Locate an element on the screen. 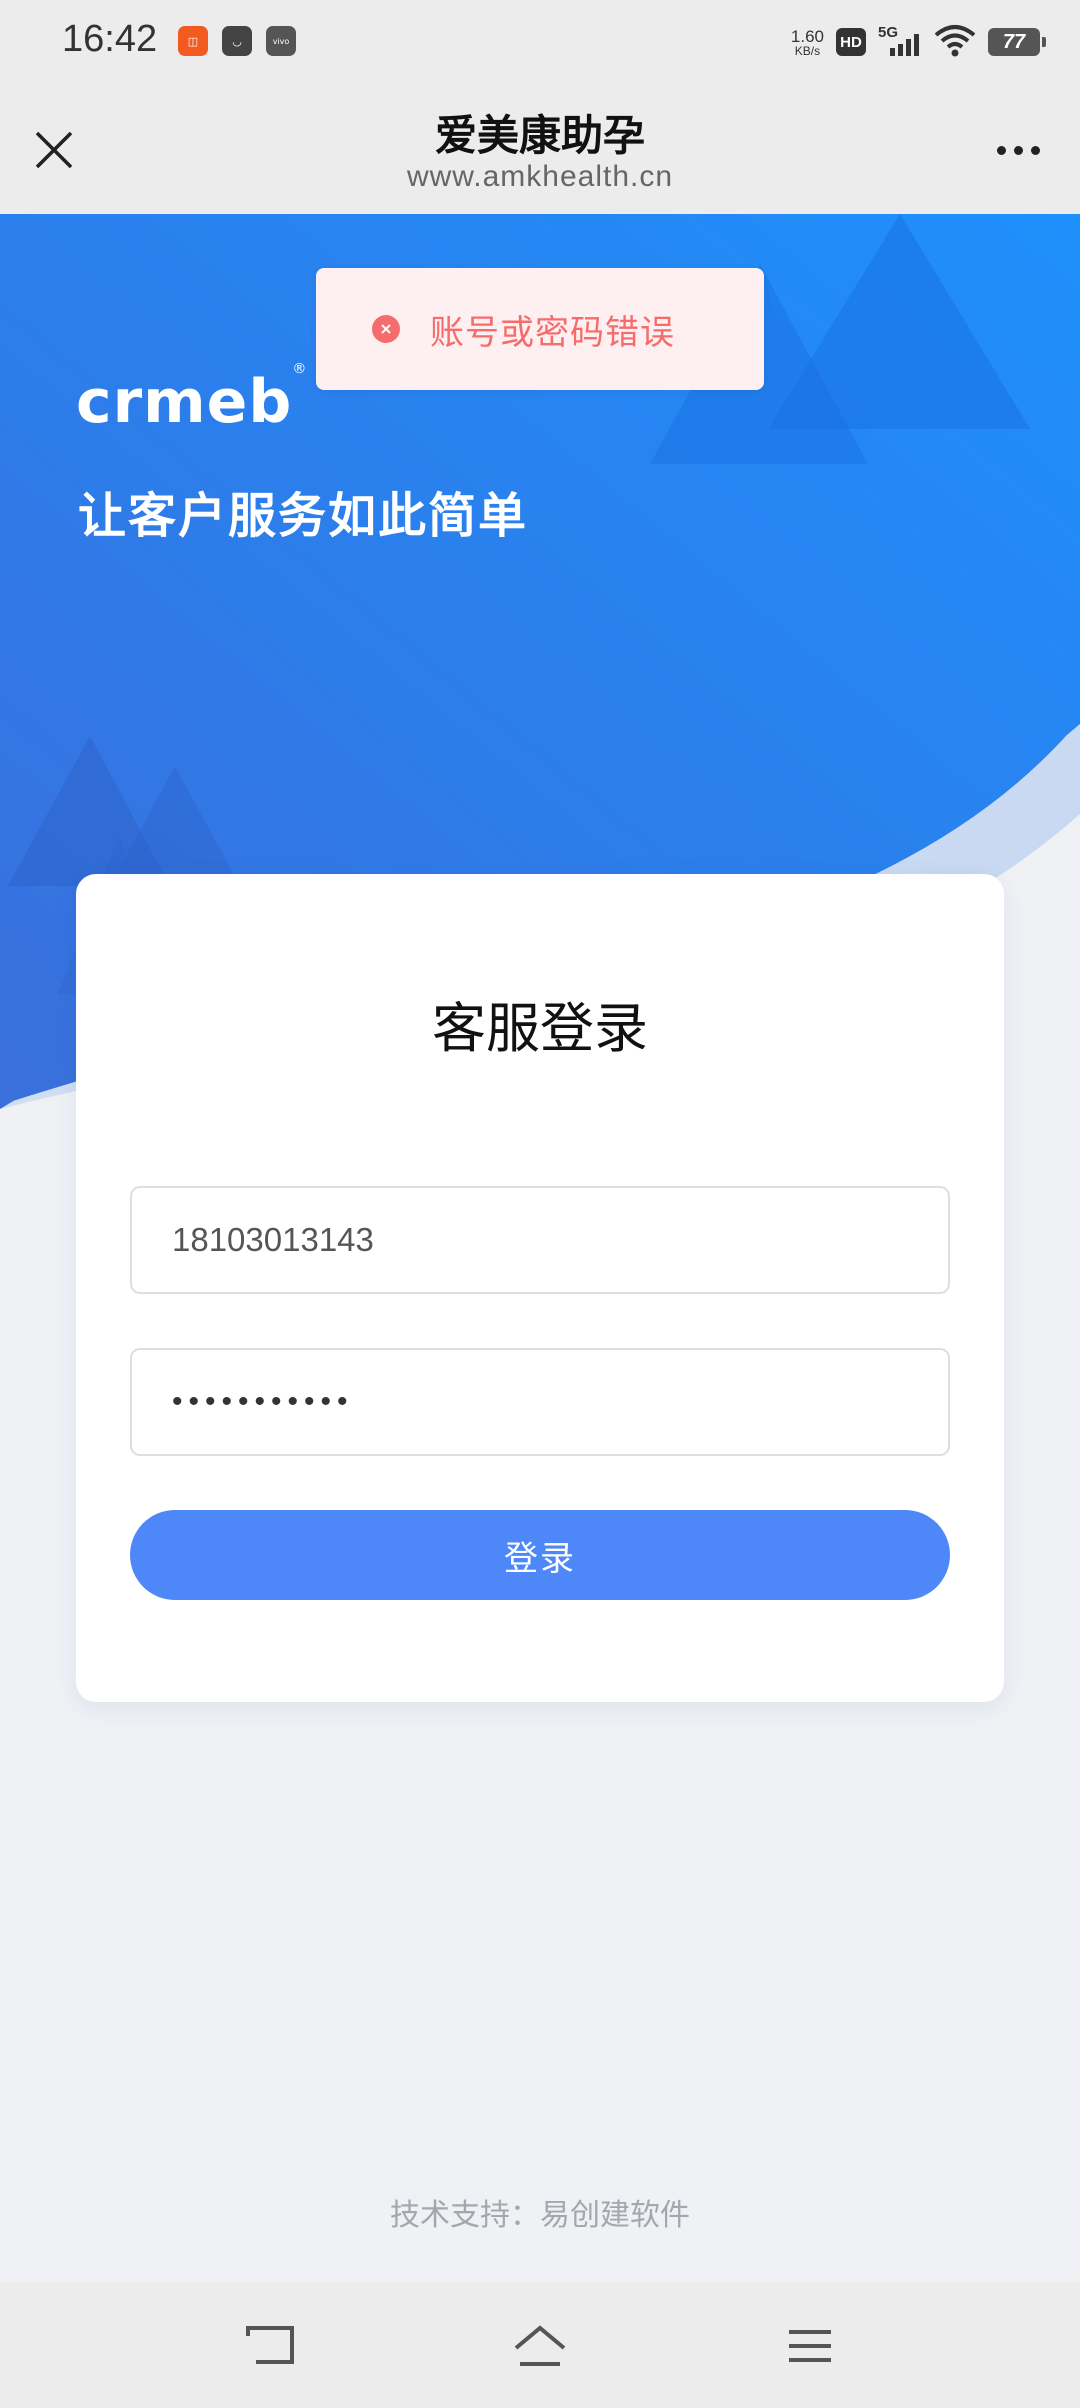 Image resolution: width=1080 pixels, height=2408 pixels. home-icon is located at coordinates (540, 2345).